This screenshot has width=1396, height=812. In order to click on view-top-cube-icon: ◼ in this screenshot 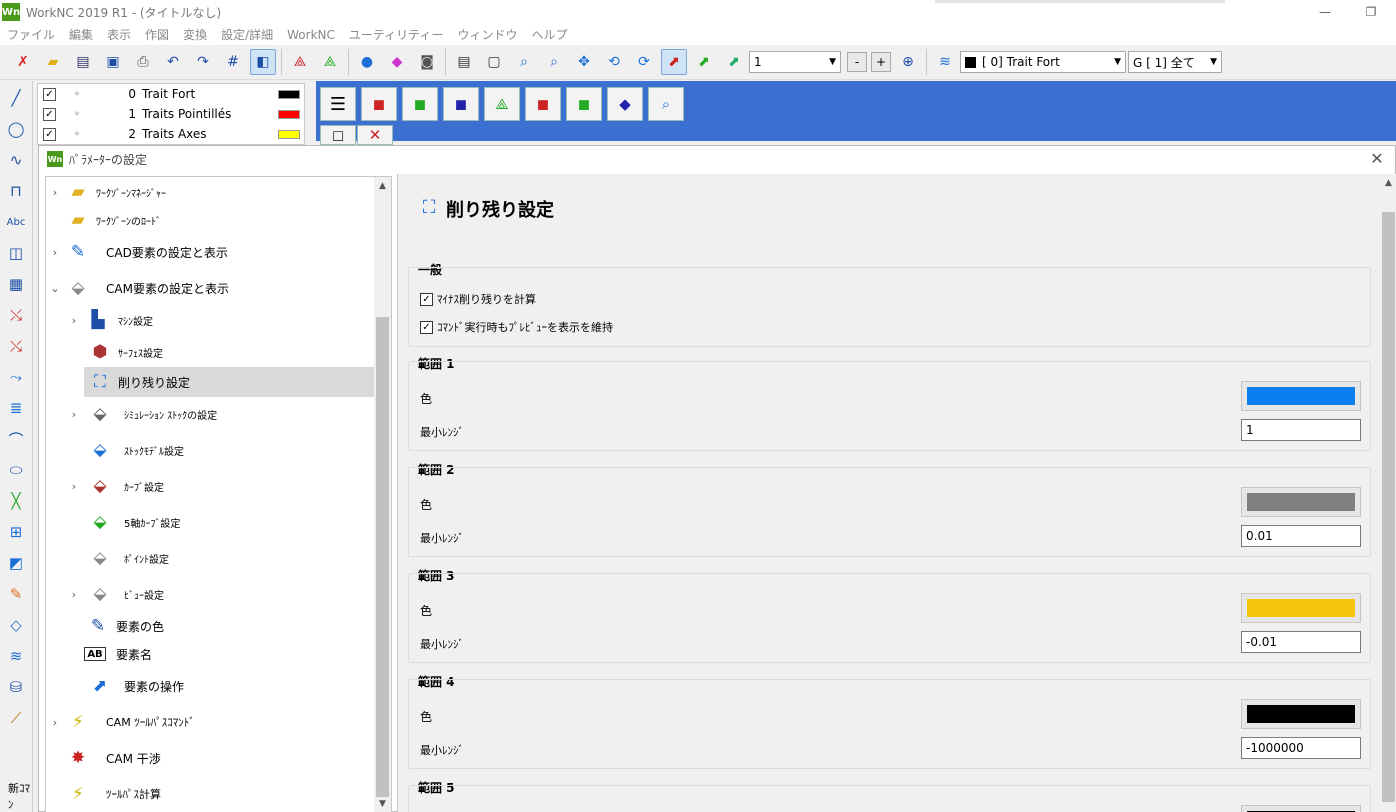, I will do `click(461, 104)`.